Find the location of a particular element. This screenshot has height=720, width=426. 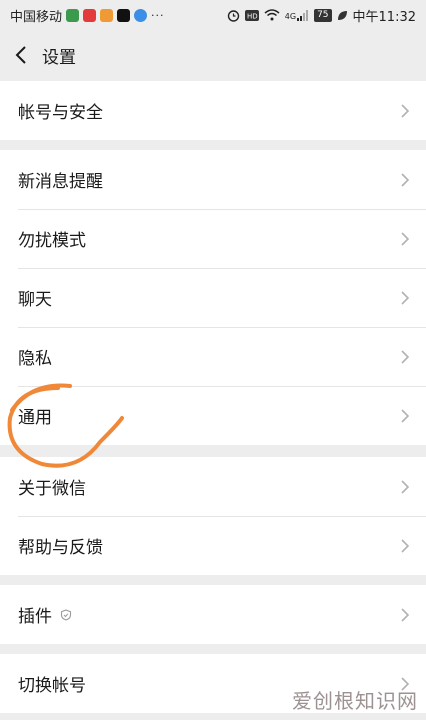

wifi-icon is located at coordinates (272, 15).